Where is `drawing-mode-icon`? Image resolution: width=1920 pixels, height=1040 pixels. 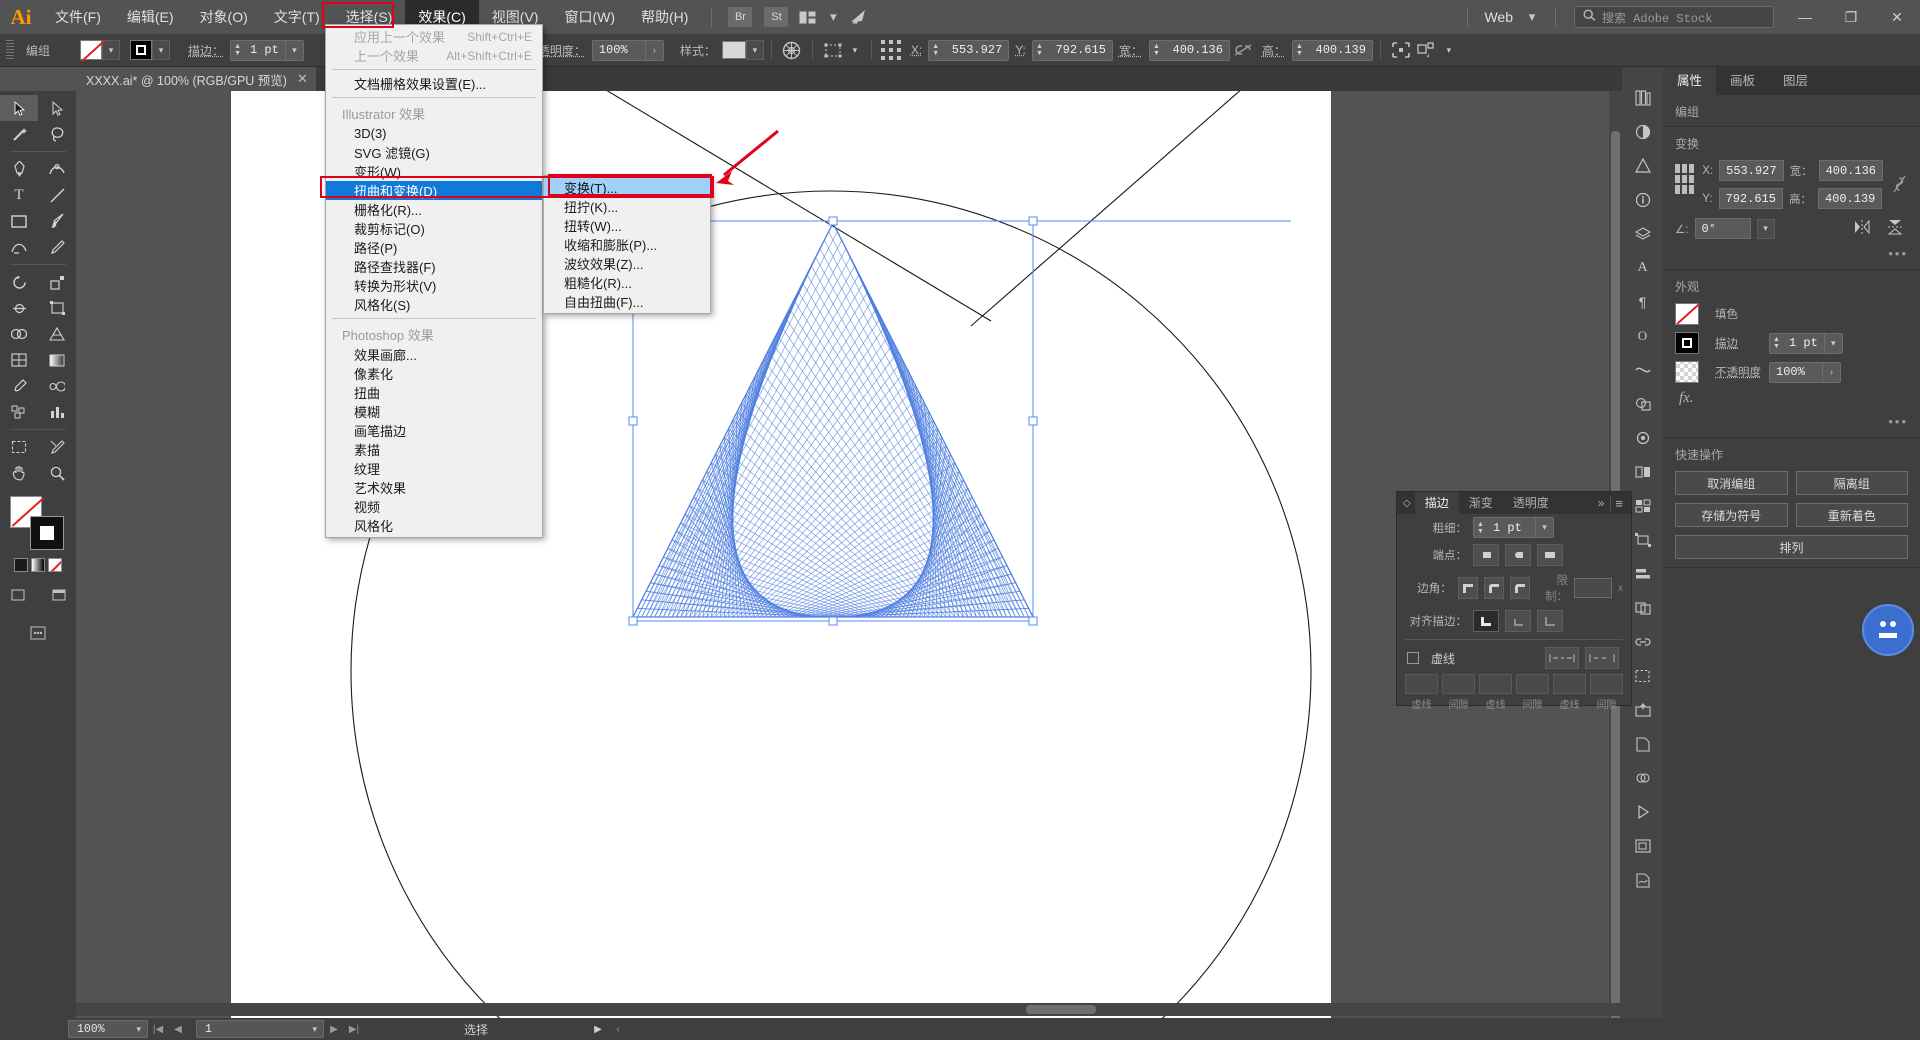 drawing-mode-icon is located at coordinates (18, 595).